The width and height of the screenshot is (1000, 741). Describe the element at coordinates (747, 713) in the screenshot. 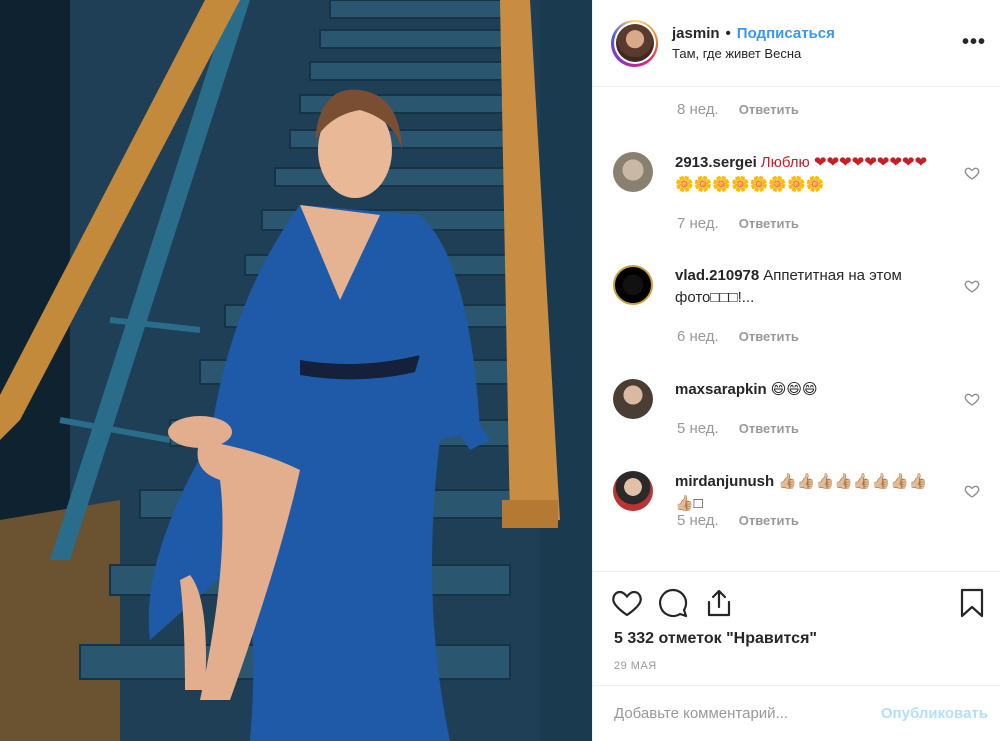

I see `comment-input` at that location.